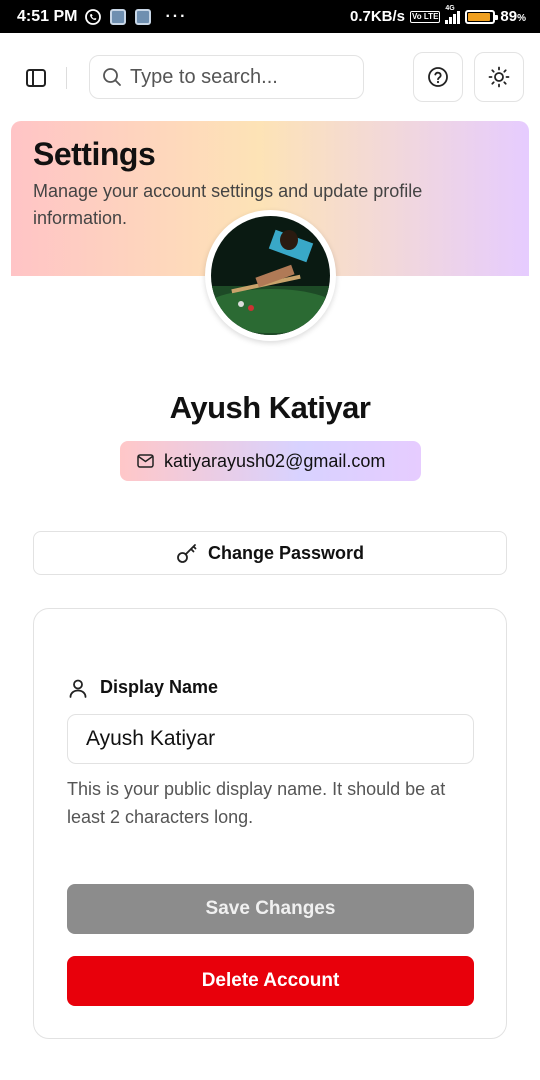 The height and width of the screenshot is (1080, 540). I want to click on sidebar-toggle-button, so click(36, 78).